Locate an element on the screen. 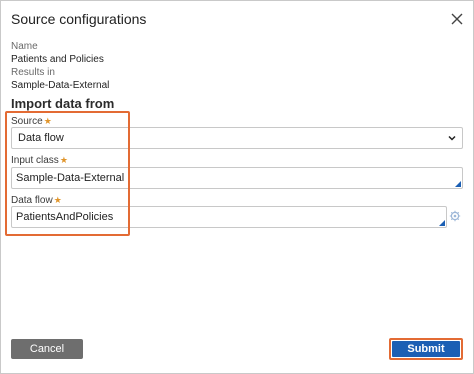 Image resolution: width=474 pixels, height=374 pixels. source-select-value: Data flow is located at coordinates (41, 138).